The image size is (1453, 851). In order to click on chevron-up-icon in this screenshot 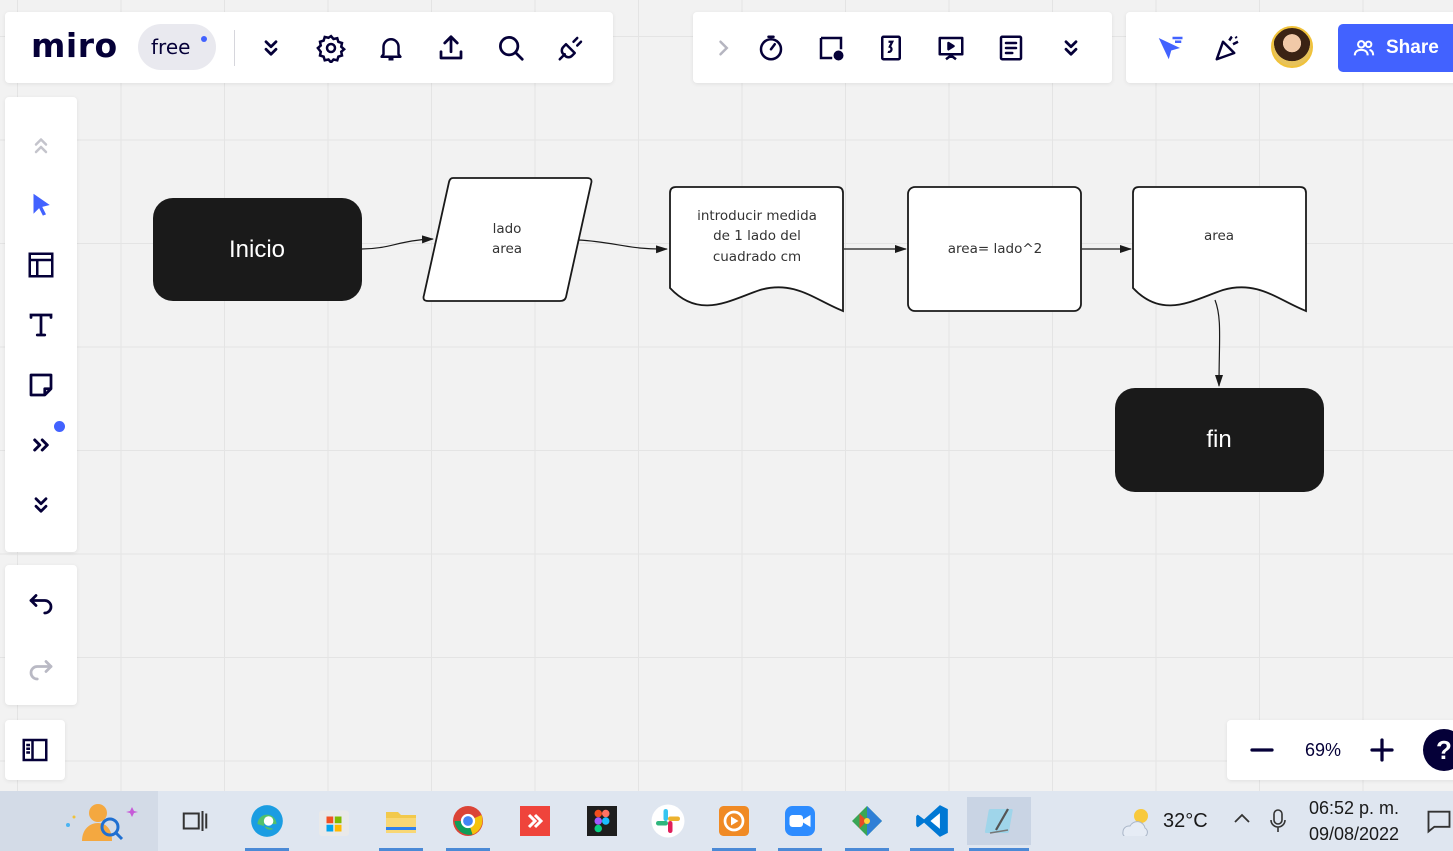, I will do `click(1242, 818)`.